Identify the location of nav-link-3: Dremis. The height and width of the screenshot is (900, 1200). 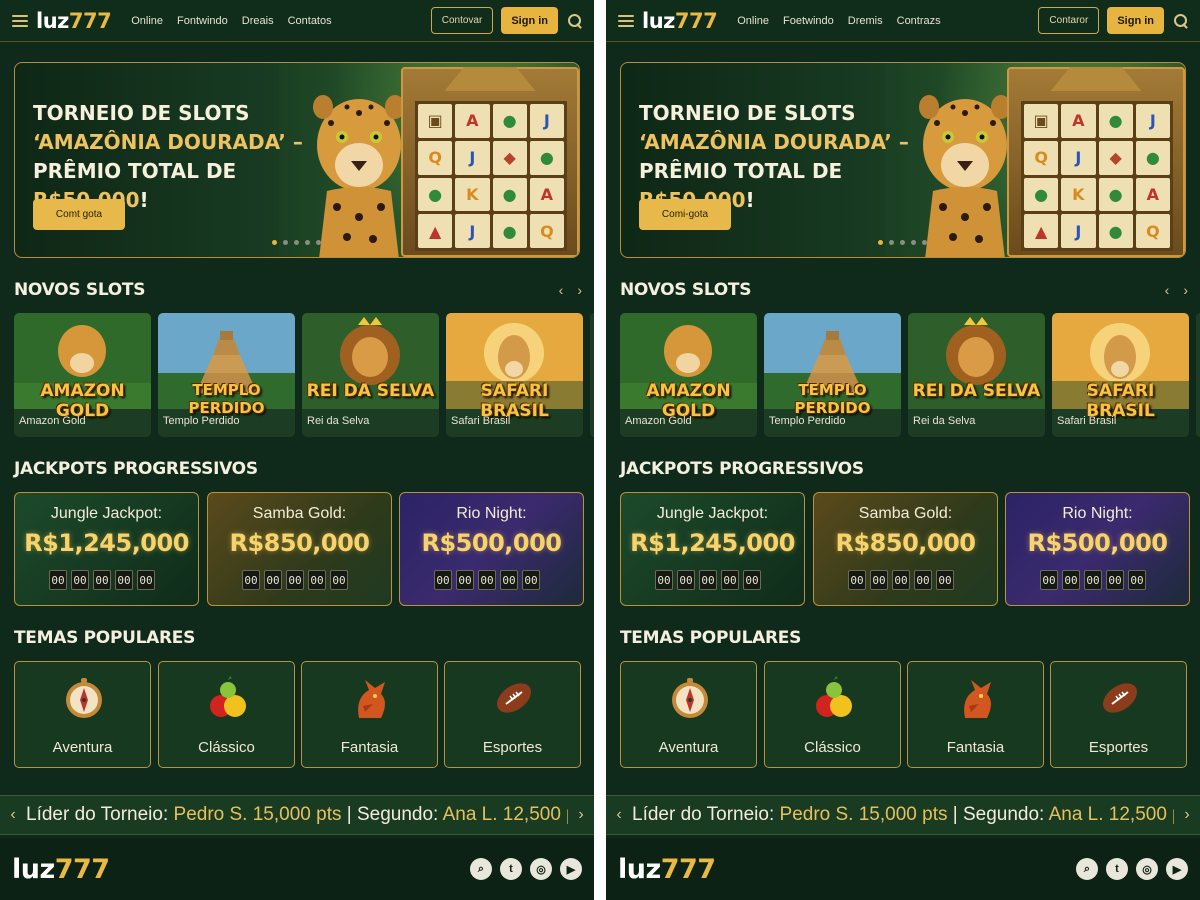
(865, 21).